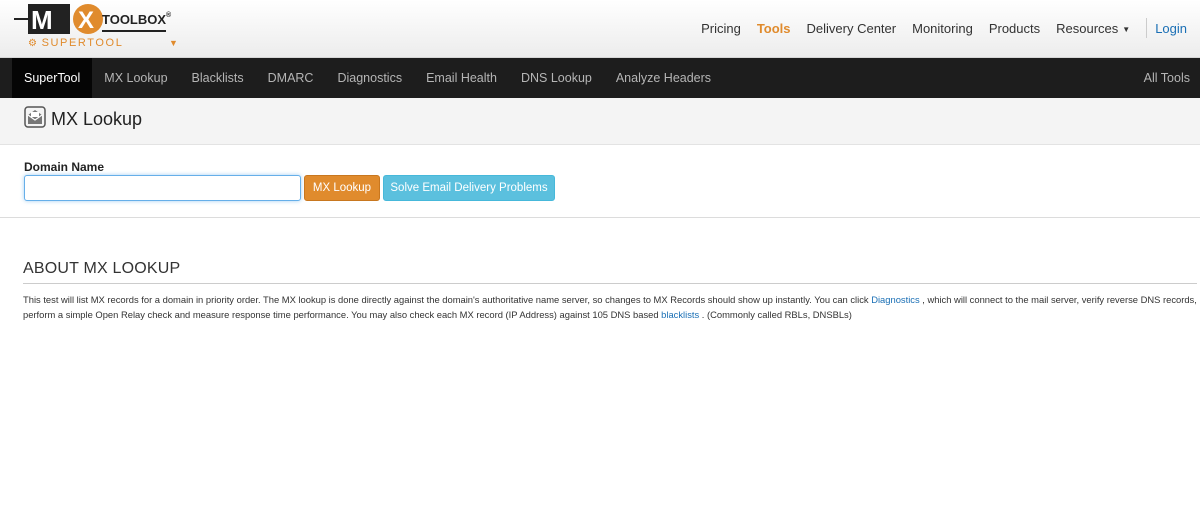 This screenshot has width=1200, height=529. What do you see at coordinates (35, 117) in the screenshot?
I see `envelope-icon` at bounding box center [35, 117].